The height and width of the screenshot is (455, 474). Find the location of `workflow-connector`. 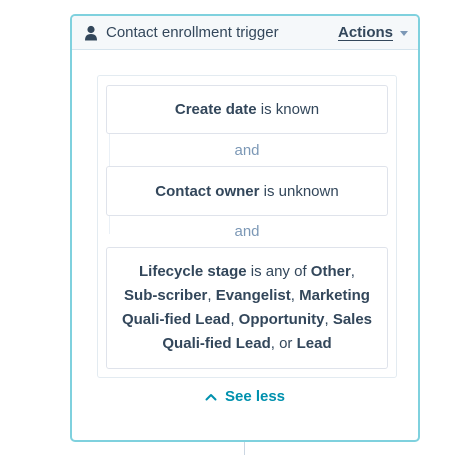

workflow-connector is located at coordinates (244, 448).